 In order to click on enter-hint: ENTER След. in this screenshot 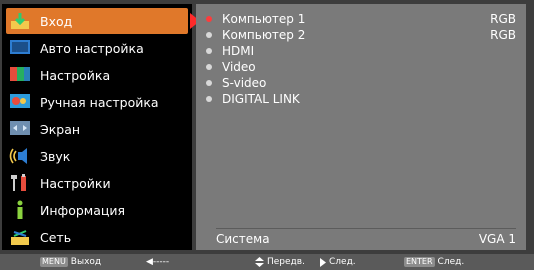, I will do `click(434, 262)`.